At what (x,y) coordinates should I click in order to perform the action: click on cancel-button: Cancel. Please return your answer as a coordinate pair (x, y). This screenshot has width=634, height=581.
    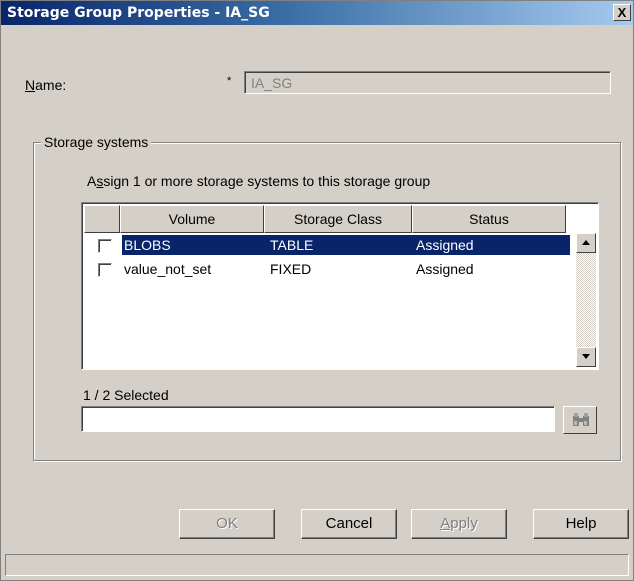
    Looking at the image, I should click on (349, 524).